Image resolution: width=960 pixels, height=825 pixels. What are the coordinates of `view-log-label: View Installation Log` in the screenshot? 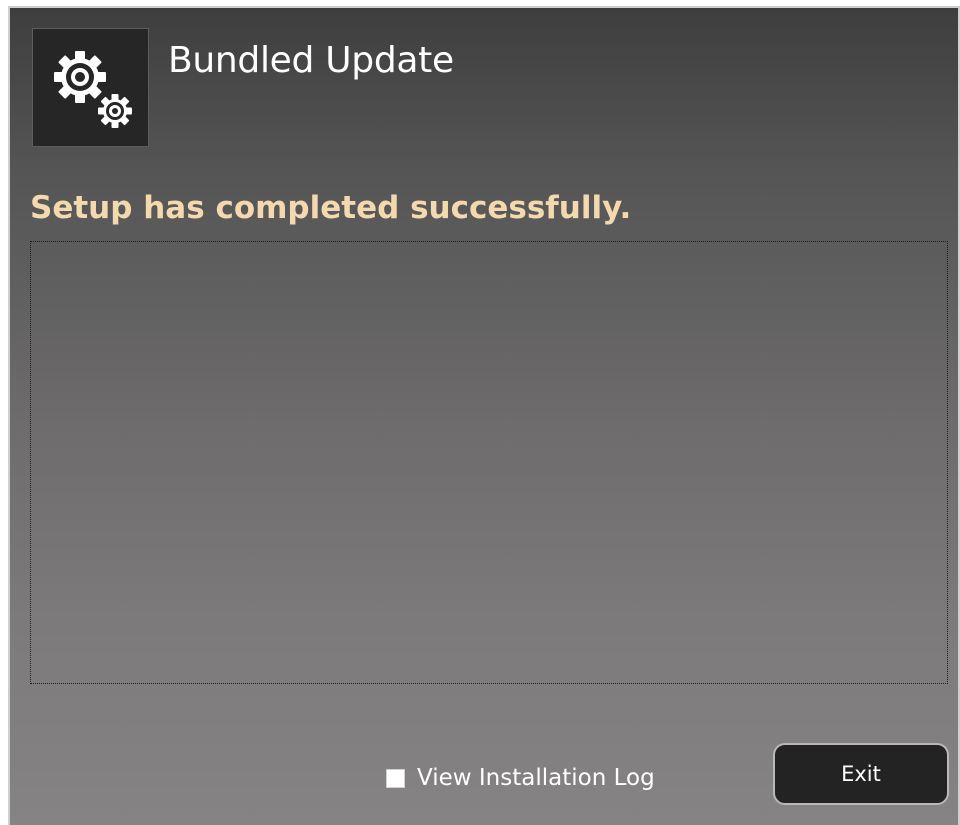 It's located at (536, 778).